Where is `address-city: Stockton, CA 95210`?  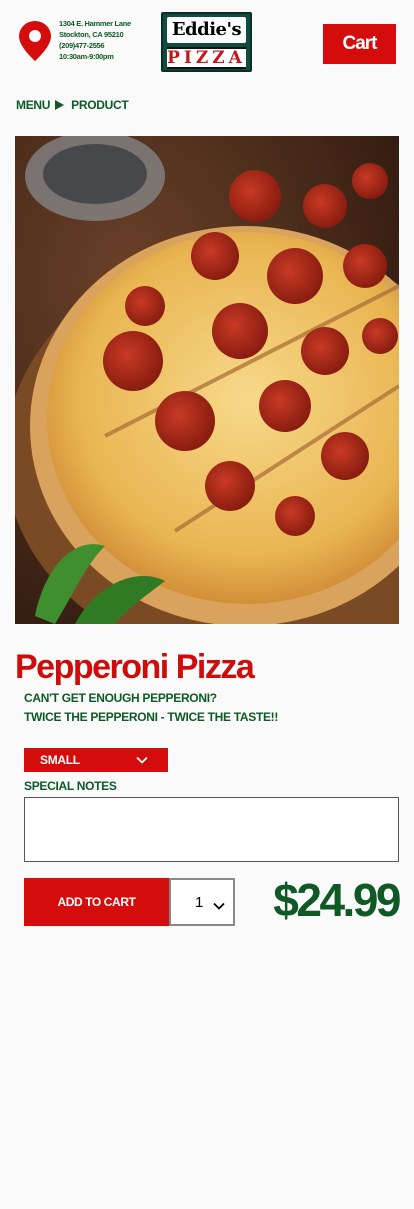 address-city: Stockton, CA 95210 is located at coordinates (91, 34).